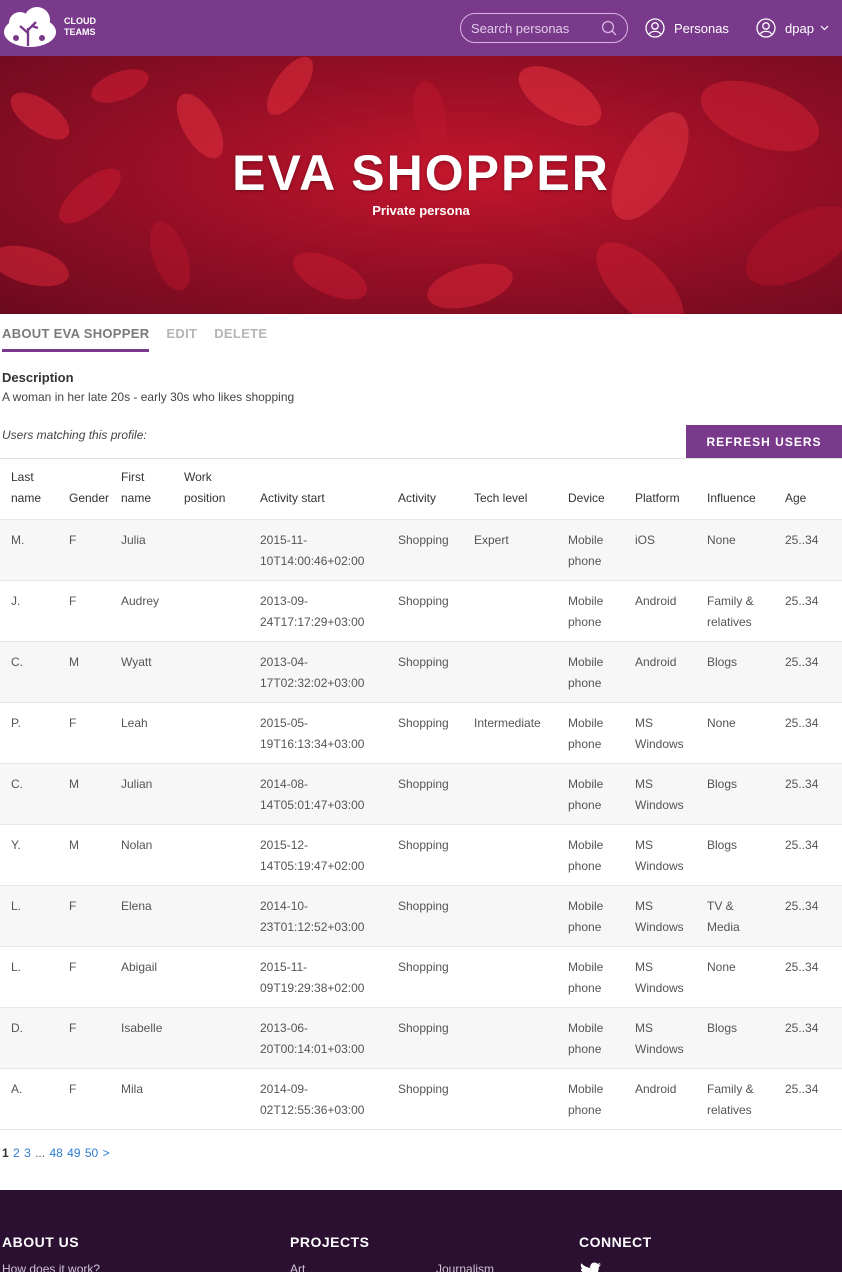  Describe the element at coordinates (198, 477) in the screenshot. I see `header-line1: Work` at that location.